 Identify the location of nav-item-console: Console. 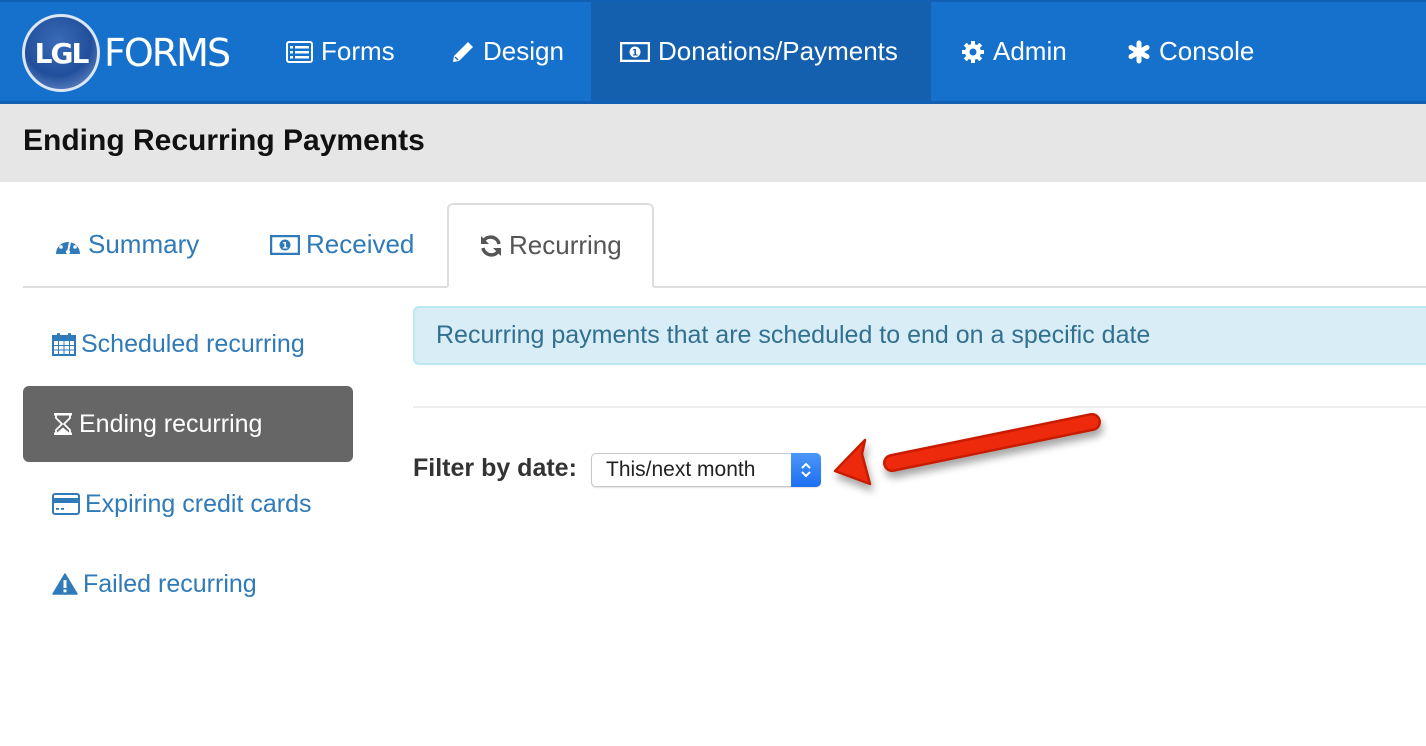
(1190, 51).